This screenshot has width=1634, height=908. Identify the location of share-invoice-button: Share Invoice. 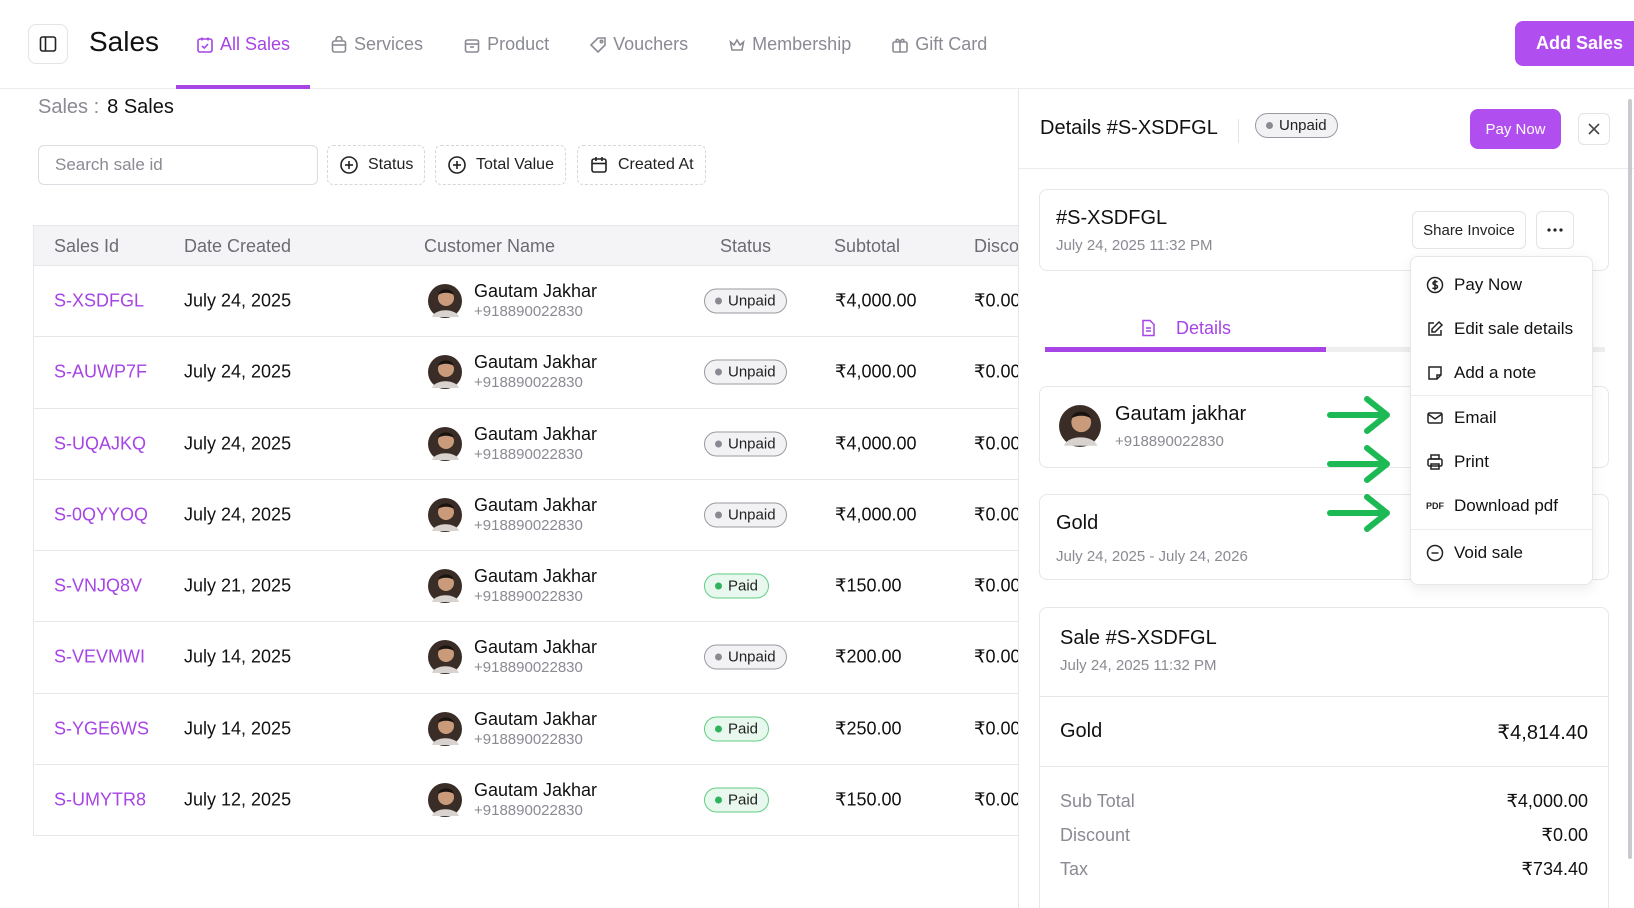
(1469, 230).